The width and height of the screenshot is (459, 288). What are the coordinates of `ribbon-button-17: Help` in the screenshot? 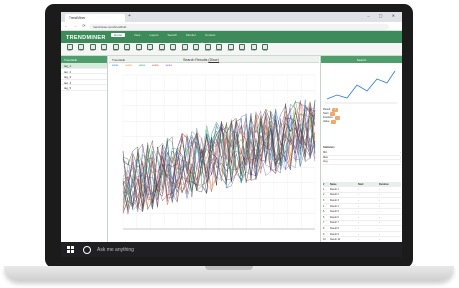 It's located at (265, 49).